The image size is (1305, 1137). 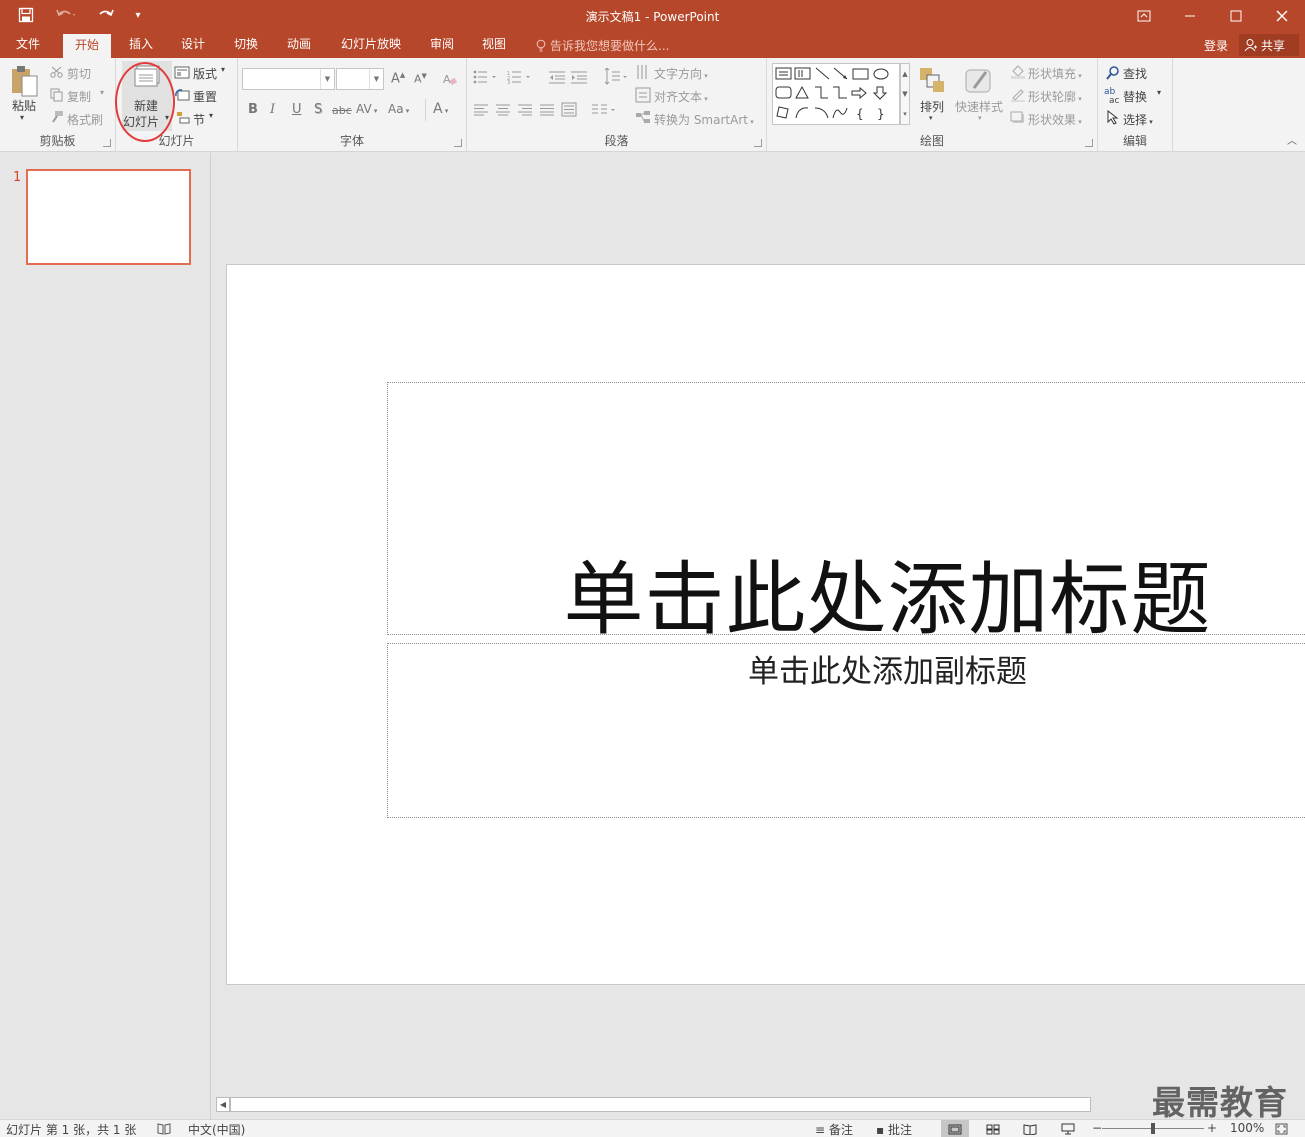 What do you see at coordinates (1089, 143) in the screenshot?
I see `drawing-launcher-icon` at bounding box center [1089, 143].